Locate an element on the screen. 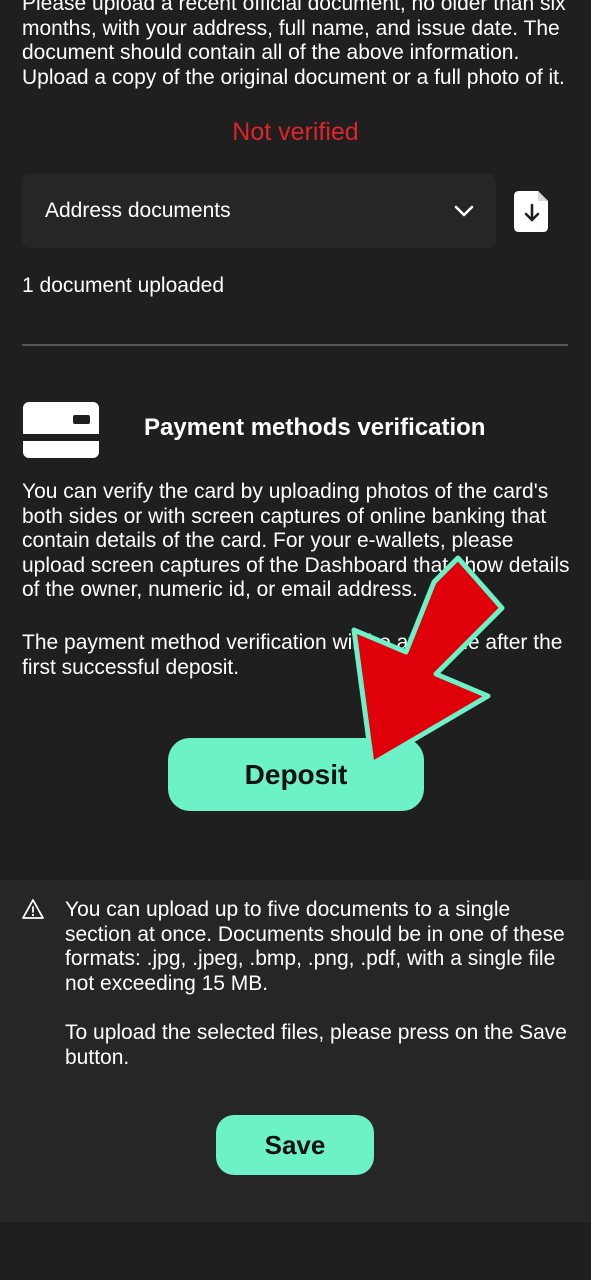 The height and width of the screenshot is (1280, 591). uploaded-count: 1 document uploaded is located at coordinates (123, 285).